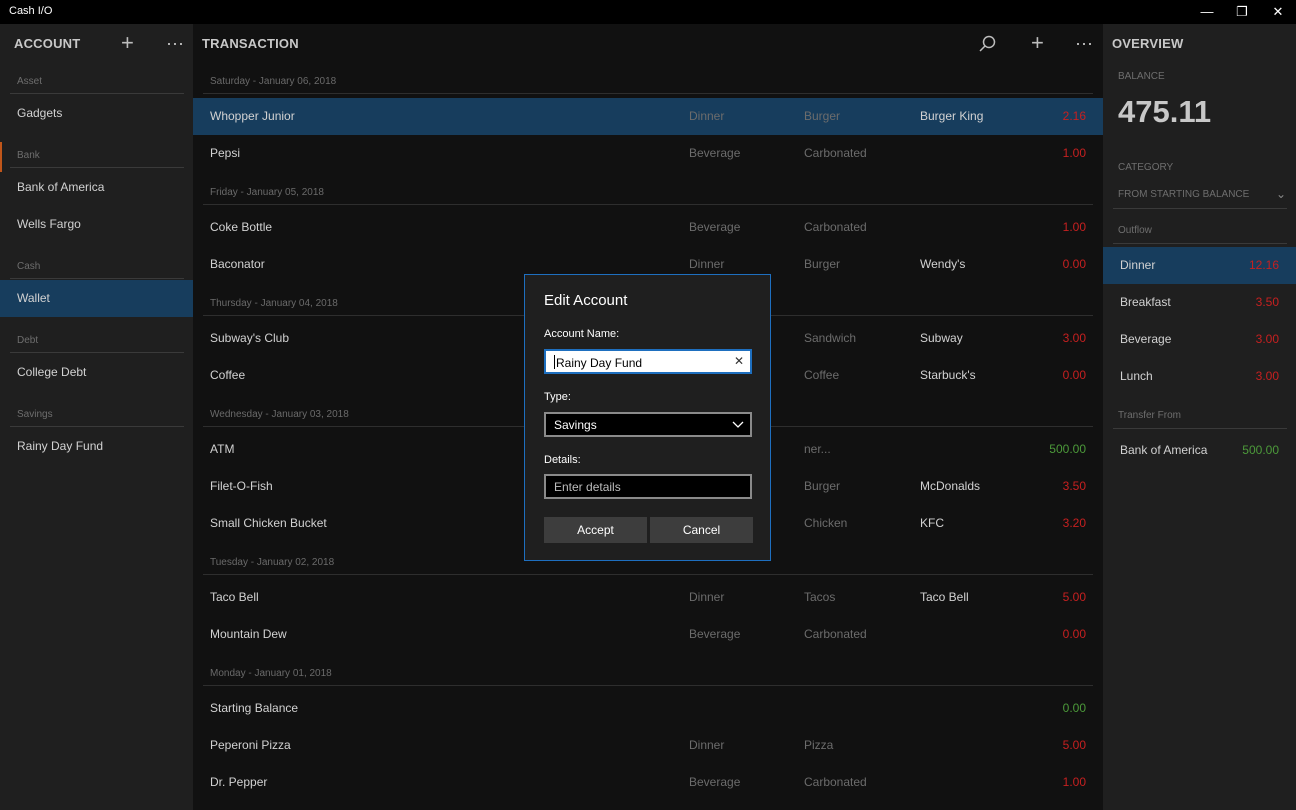  Describe the element at coordinates (648, 782) in the screenshot. I see `transaction-row: Dr. Pepper Beverage Carbonated 1.00` at that location.